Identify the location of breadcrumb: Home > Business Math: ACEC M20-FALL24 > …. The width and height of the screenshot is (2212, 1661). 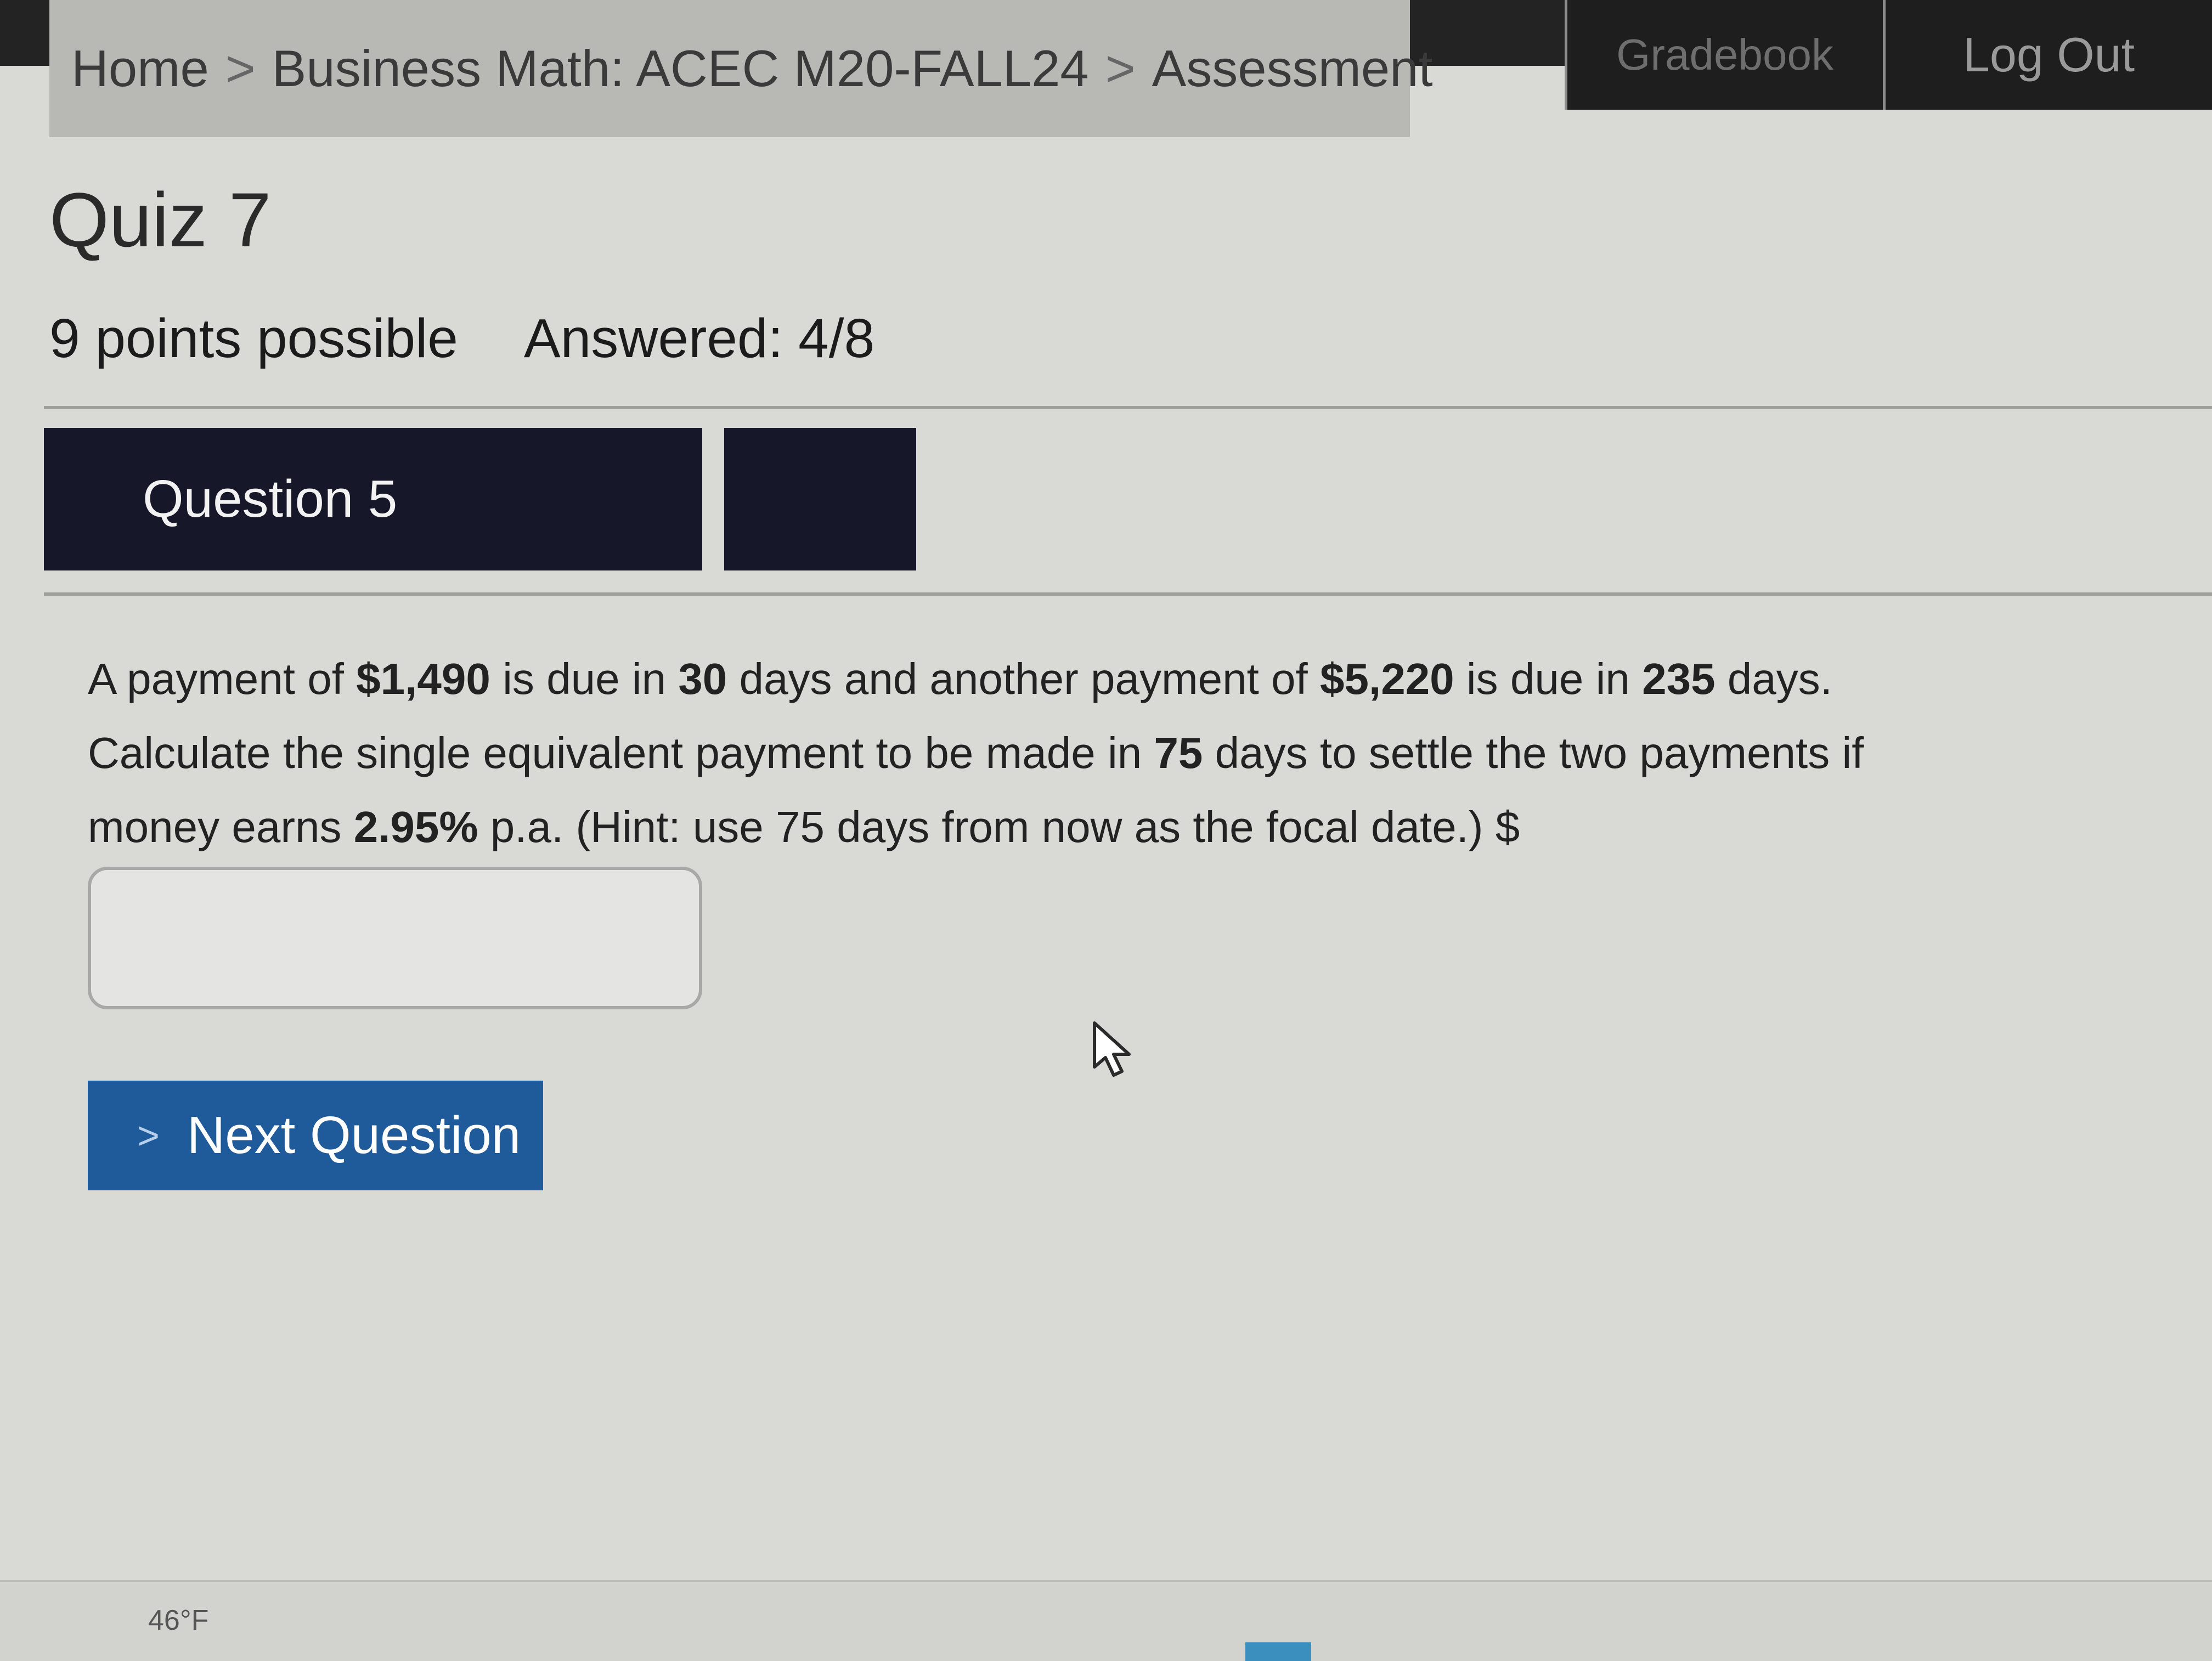
(741, 68).